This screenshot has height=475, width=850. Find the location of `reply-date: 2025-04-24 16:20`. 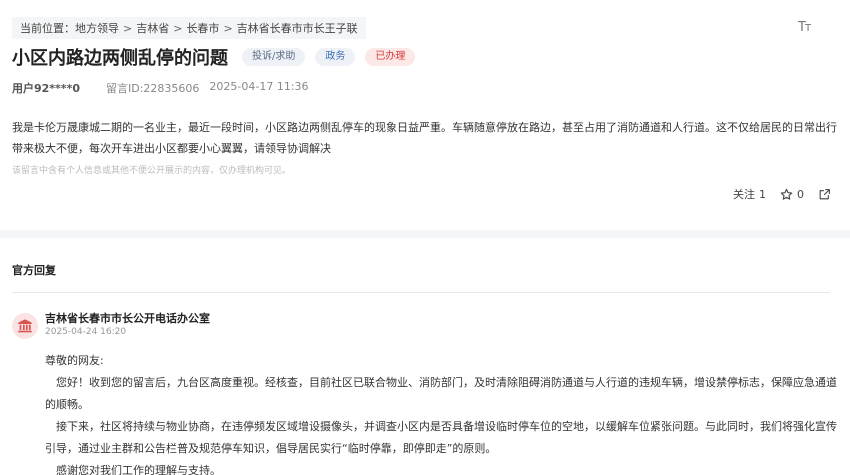

reply-date: 2025-04-24 16:20 is located at coordinates (86, 332).